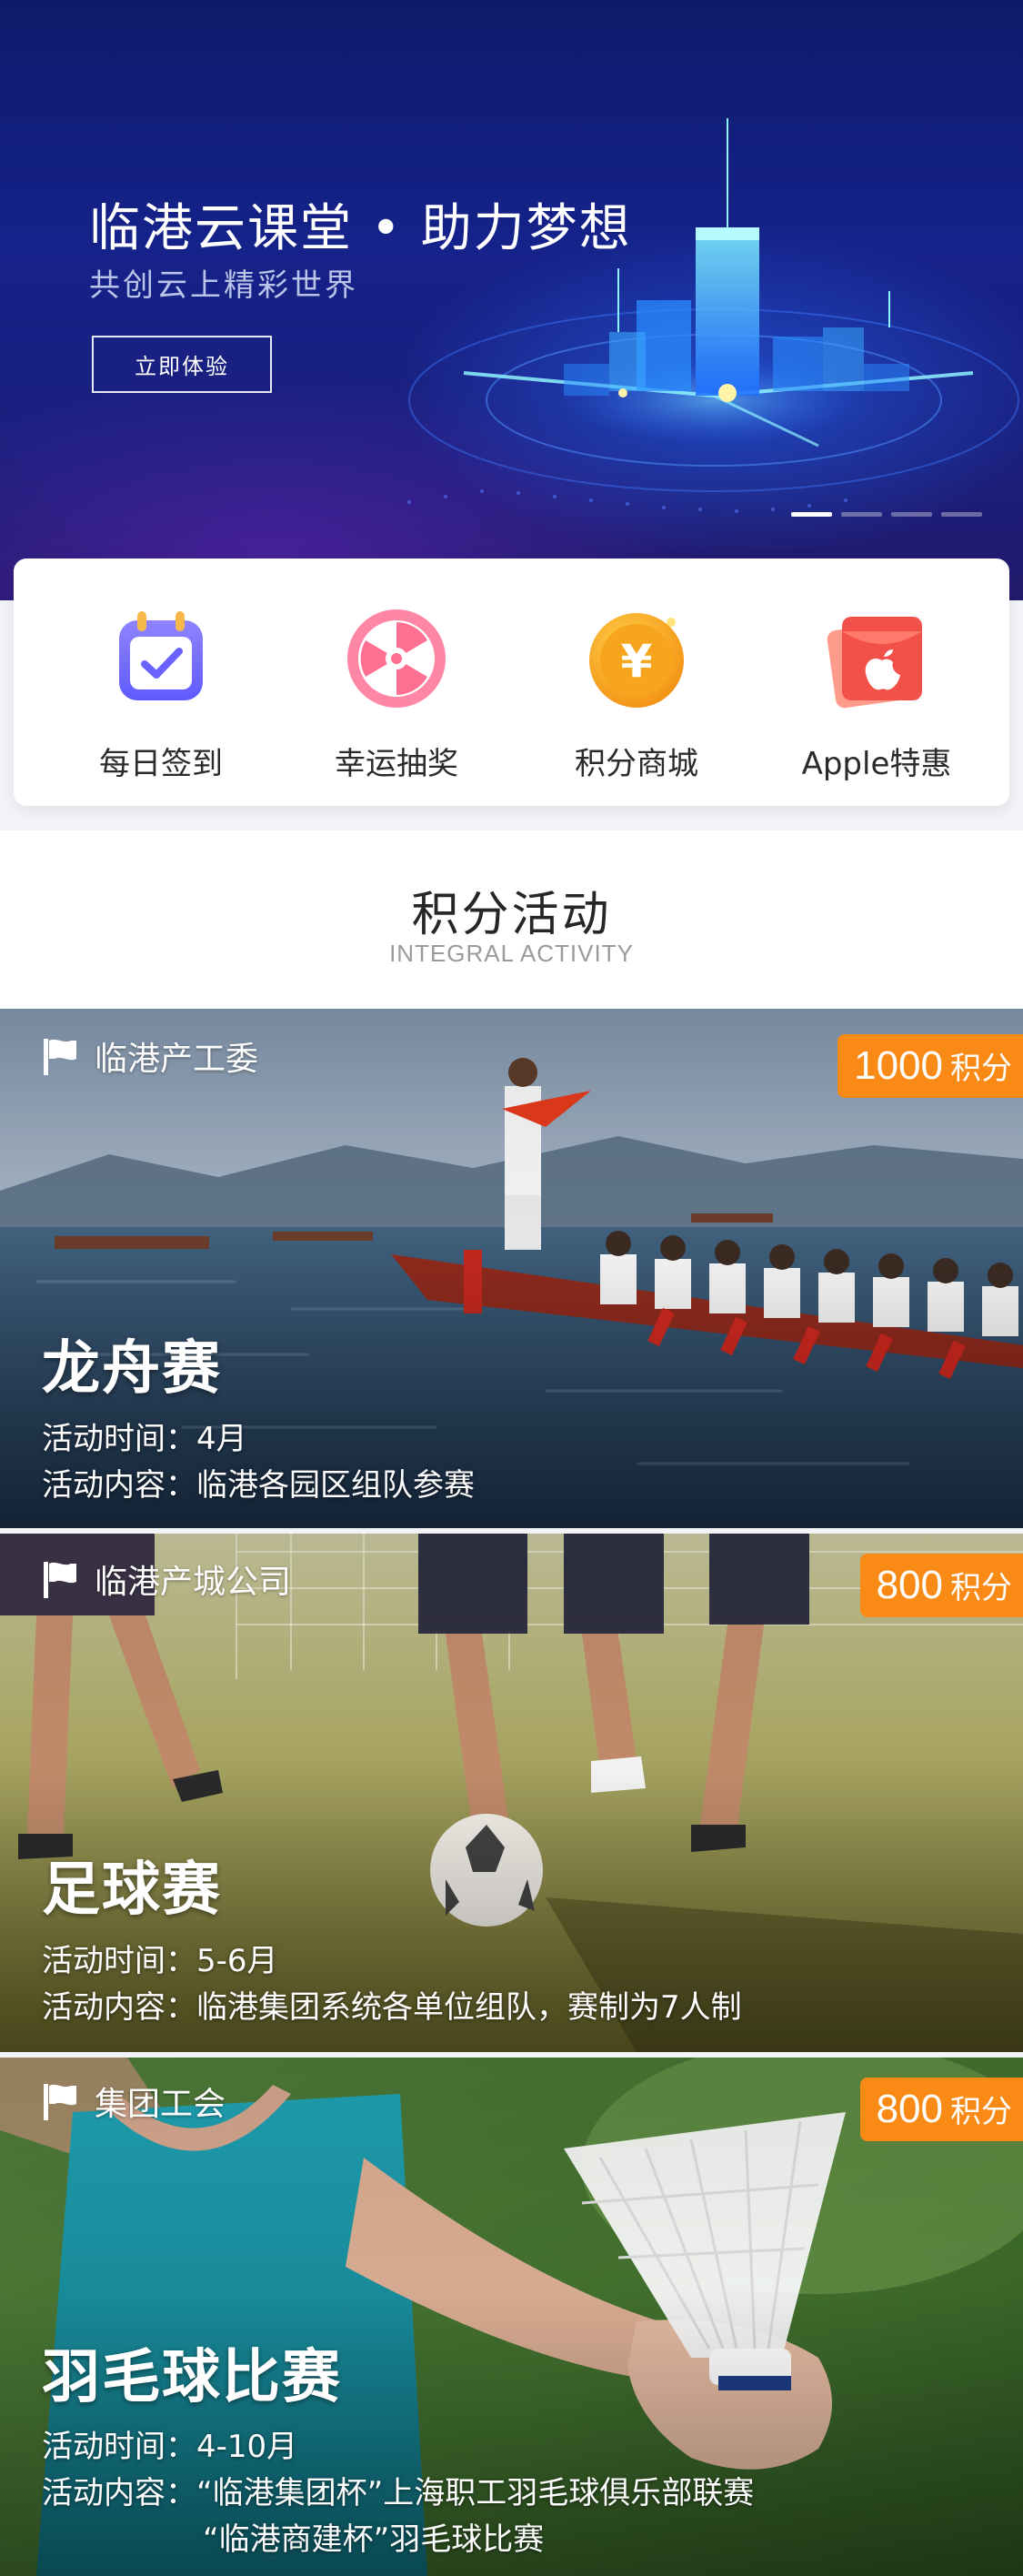 This screenshot has width=1023, height=2576. Describe the element at coordinates (258, 1485) in the screenshot. I see `activity-content: 活动内容：临港各园区组队参赛` at that location.